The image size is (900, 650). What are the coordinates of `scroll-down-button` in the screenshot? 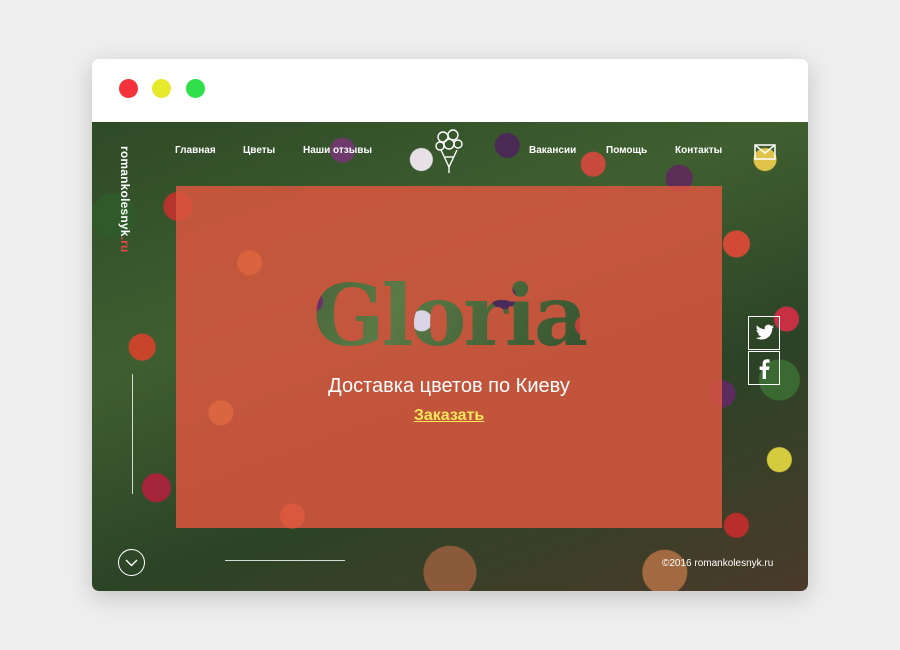 It's located at (131, 562).